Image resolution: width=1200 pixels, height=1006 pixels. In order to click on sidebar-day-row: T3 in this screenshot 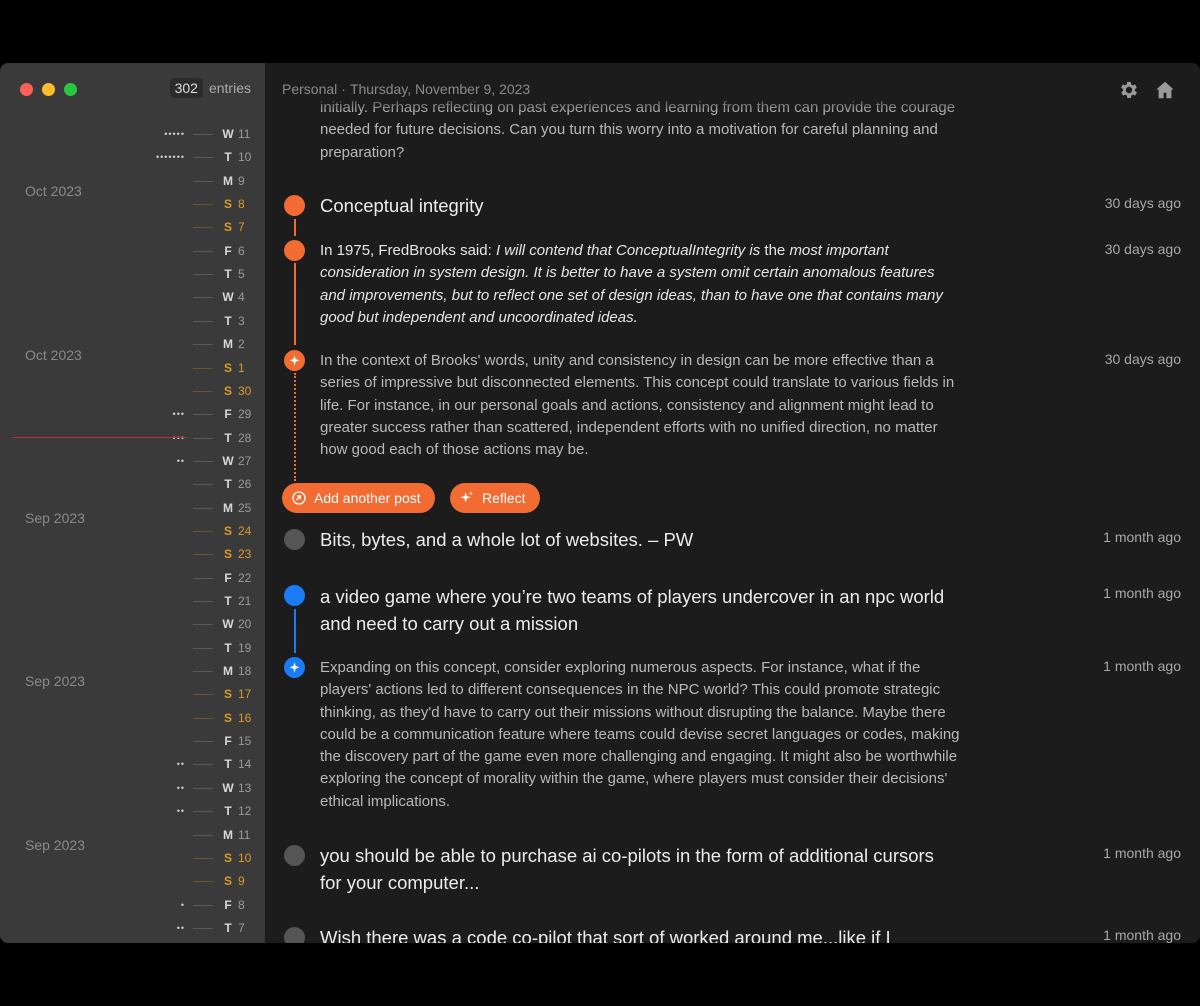, I will do `click(132, 321)`.